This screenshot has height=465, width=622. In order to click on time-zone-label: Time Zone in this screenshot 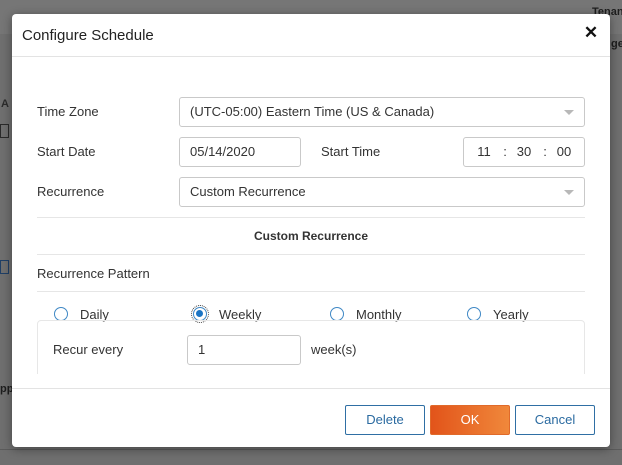, I will do `click(68, 111)`.